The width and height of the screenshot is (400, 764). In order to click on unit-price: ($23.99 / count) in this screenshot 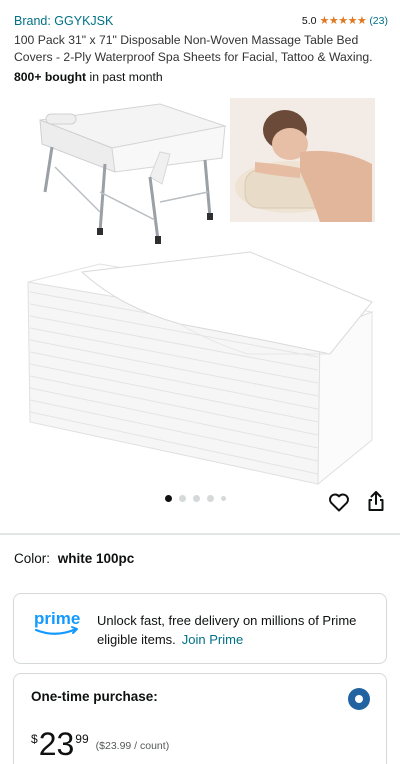, I will do `click(132, 746)`.